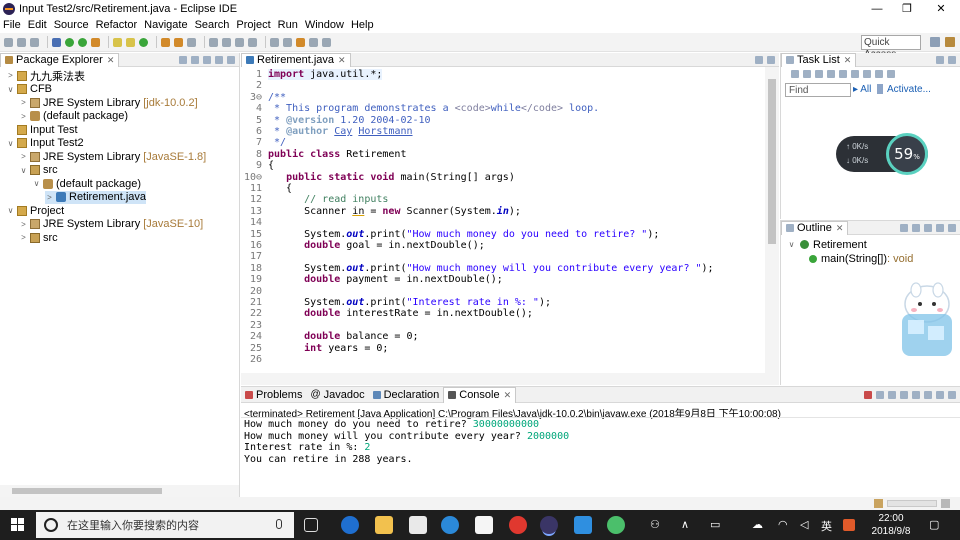 This screenshot has width=960, height=540. I want to click on progress-view-icon, so click(945, 503).